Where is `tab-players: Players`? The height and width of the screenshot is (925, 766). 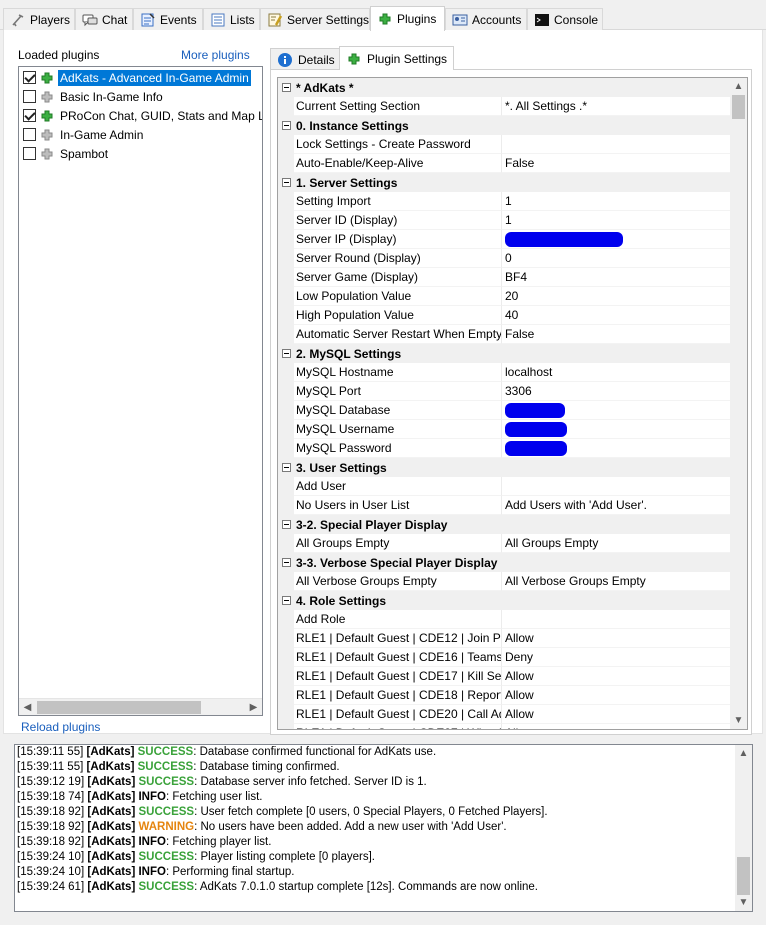 tab-players: Players is located at coordinates (39, 19).